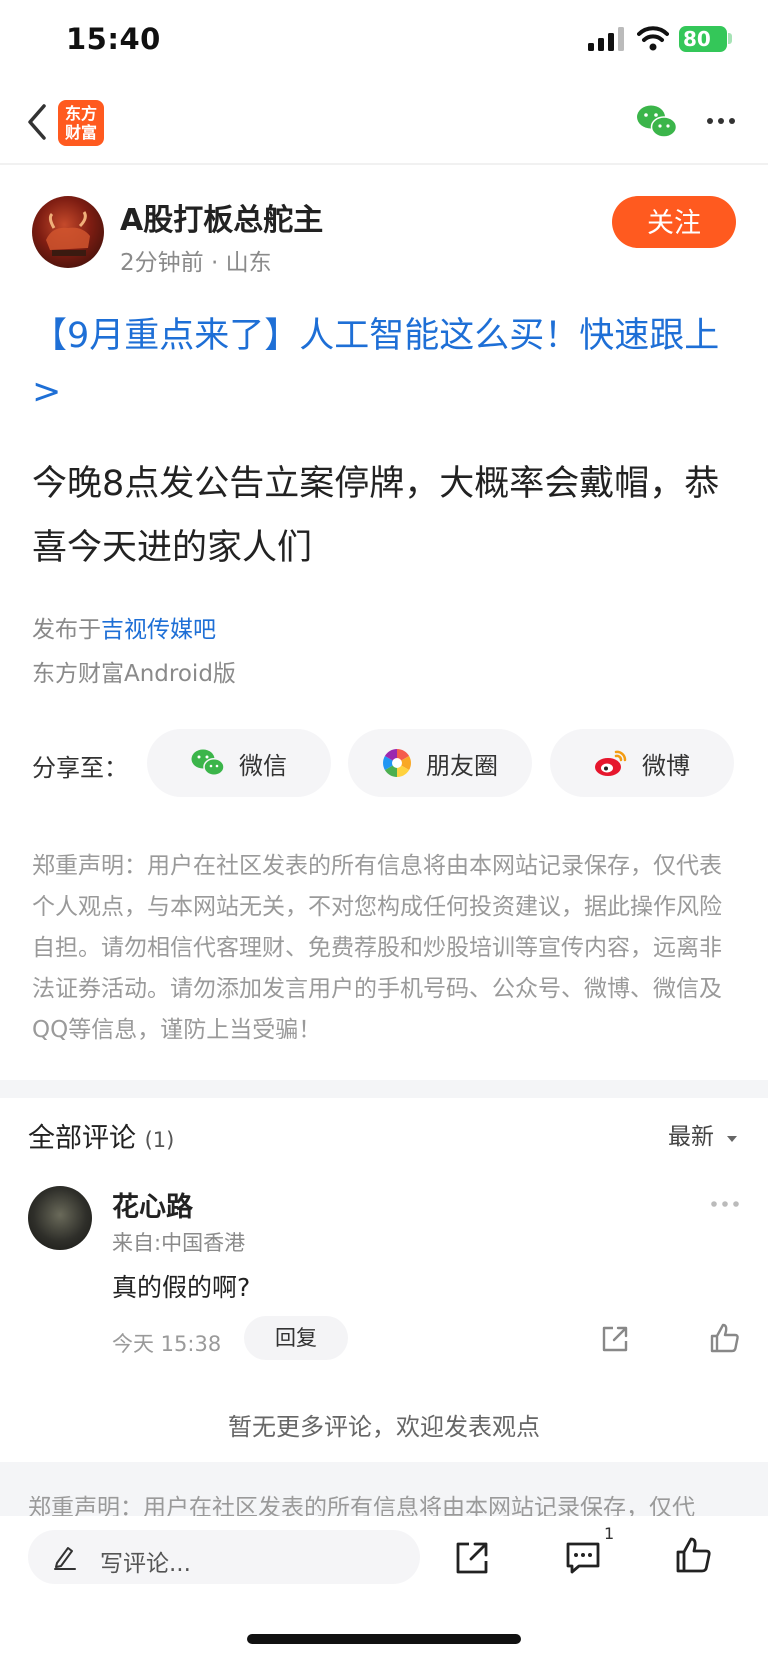 The width and height of the screenshot is (768, 1663). What do you see at coordinates (697, 39) in the screenshot?
I see `battery-level: 80` at bounding box center [697, 39].